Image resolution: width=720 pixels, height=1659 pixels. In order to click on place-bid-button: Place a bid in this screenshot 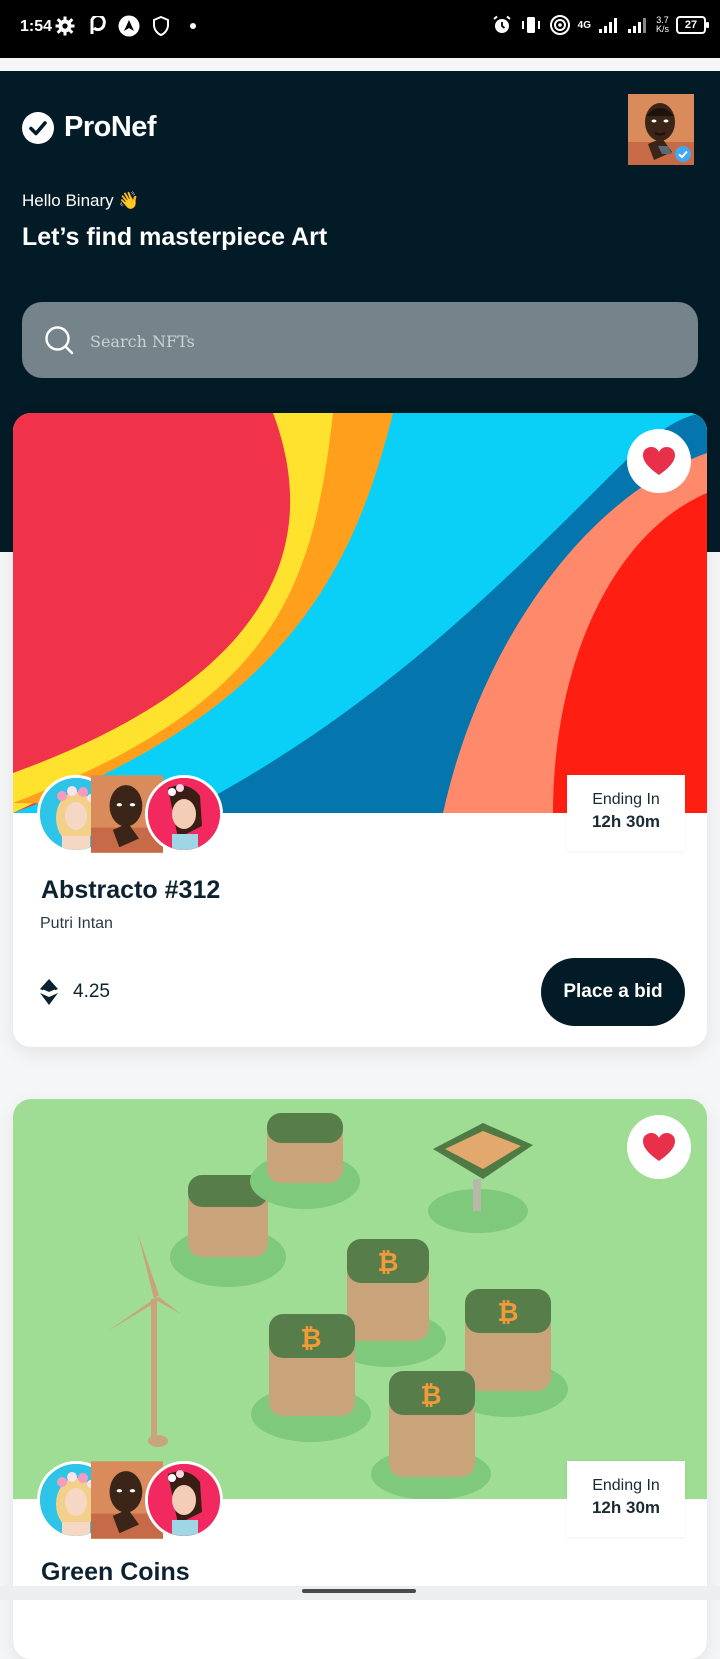, I will do `click(613, 992)`.